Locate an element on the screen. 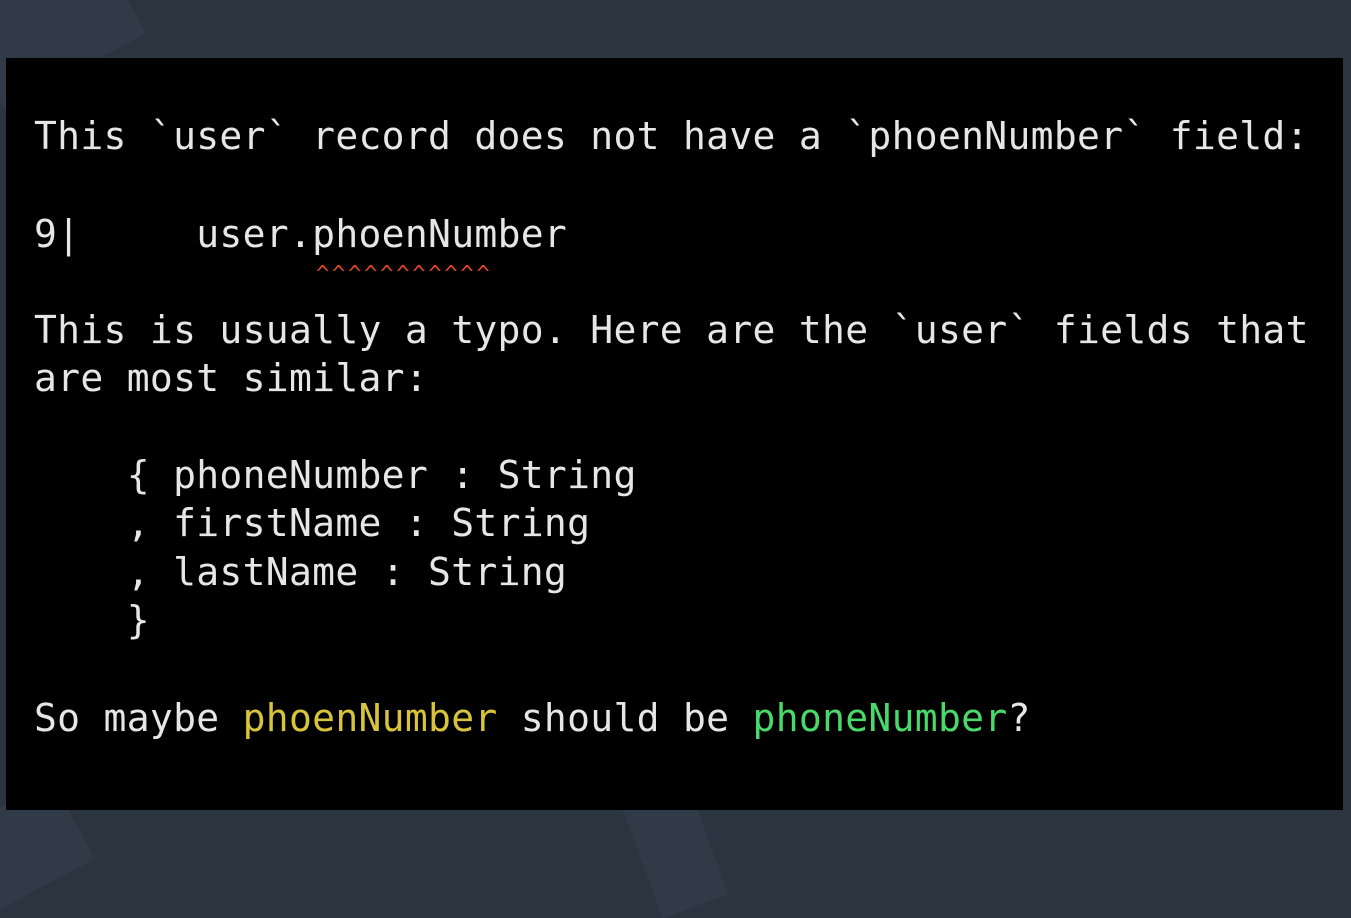 The height and width of the screenshot is (918, 1351). hint-line-2: are most similar: is located at coordinates (231, 378).